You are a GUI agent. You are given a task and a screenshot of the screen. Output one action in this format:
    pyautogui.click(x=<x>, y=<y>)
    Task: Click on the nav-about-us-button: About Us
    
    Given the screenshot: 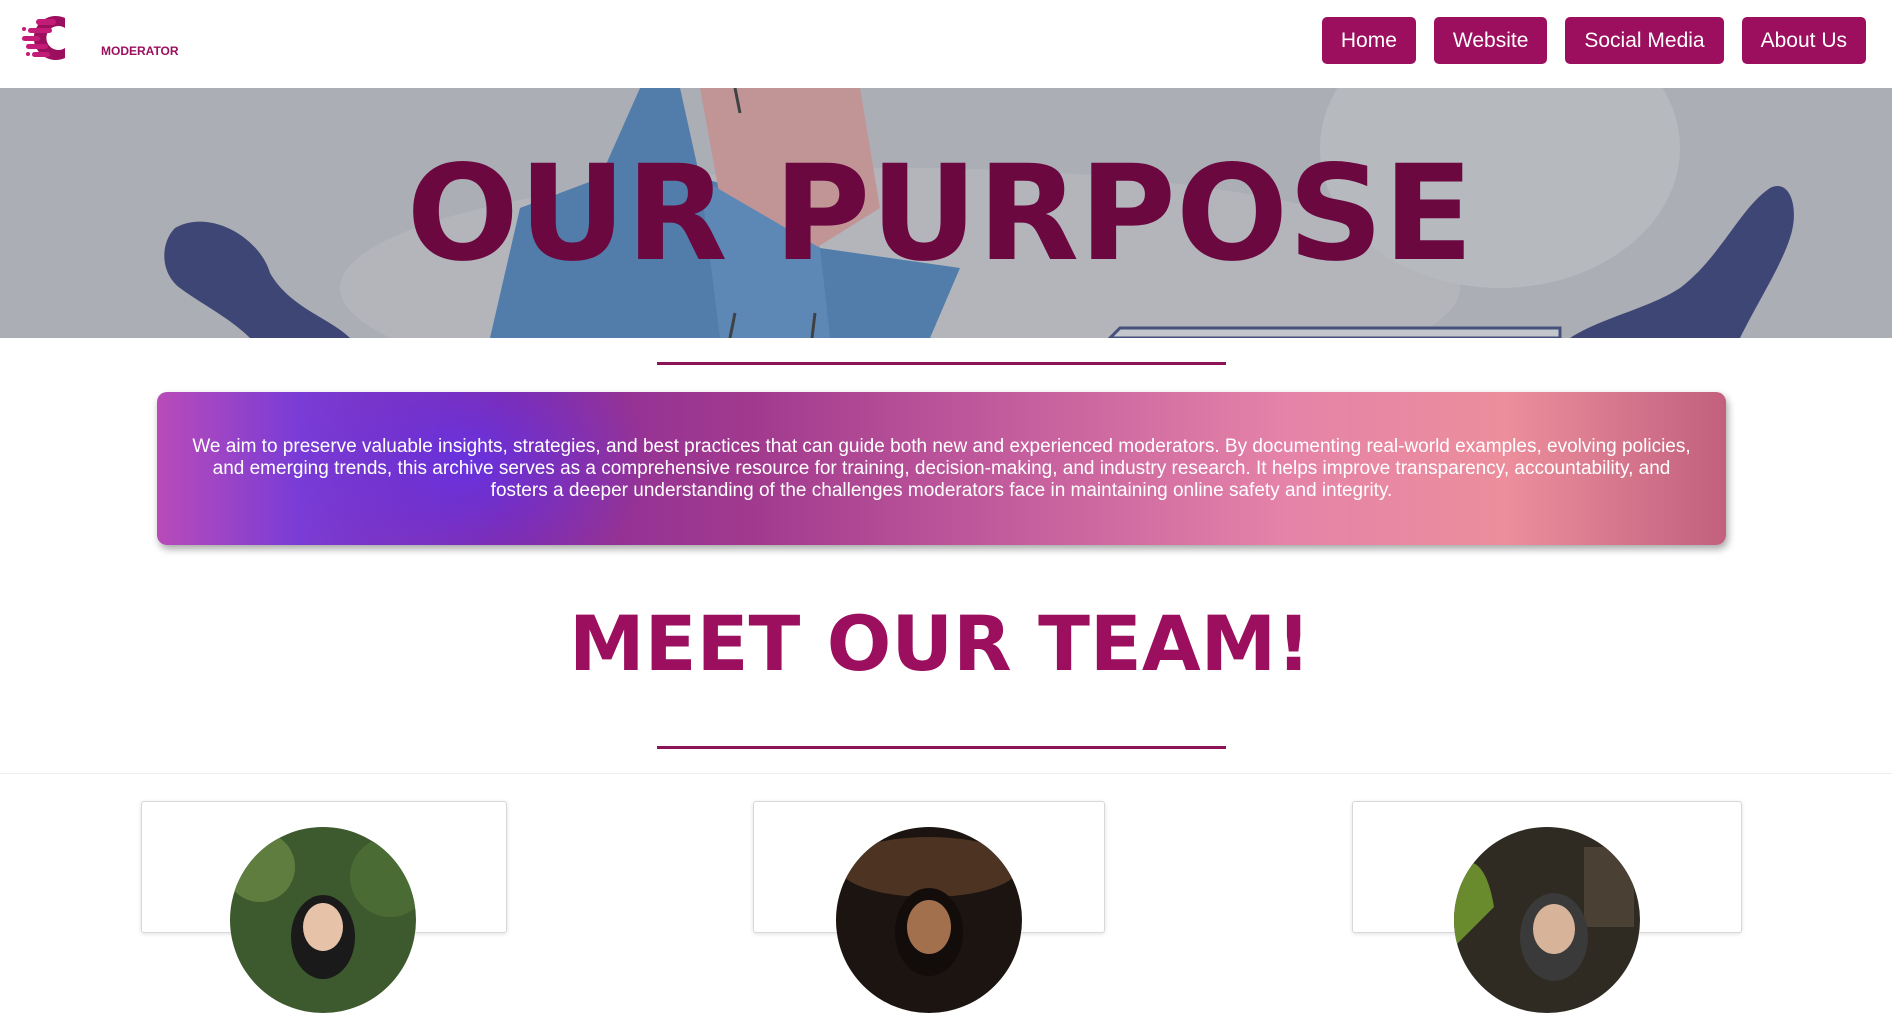 What is the action you would take?
    pyautogui.click(x=1803, y=40)
    